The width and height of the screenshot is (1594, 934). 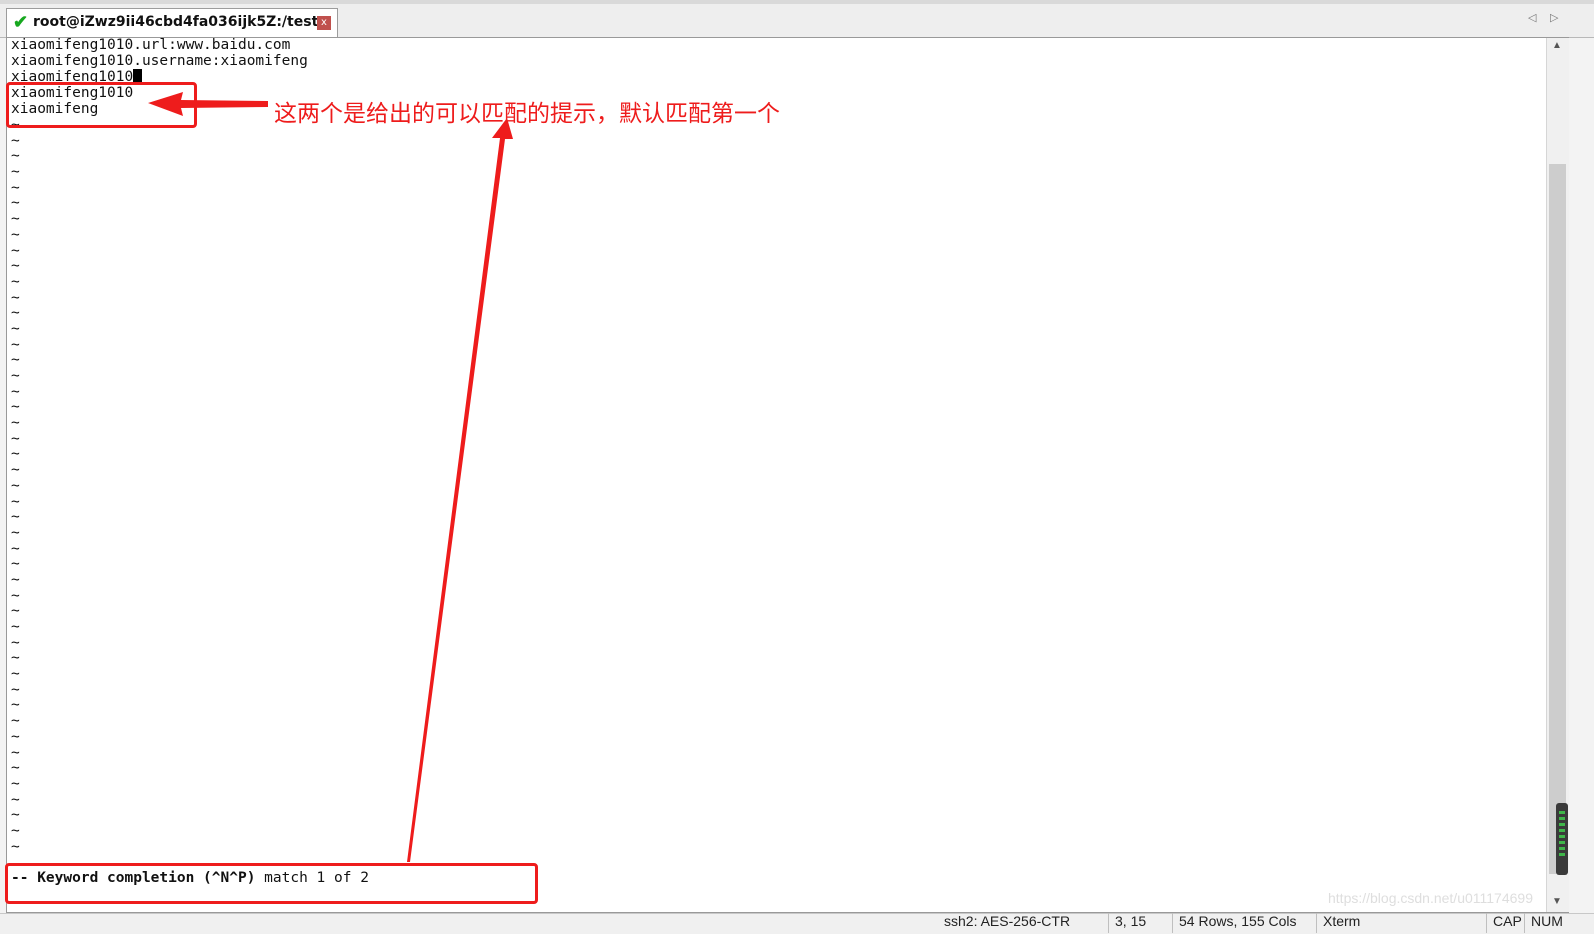 I want to click on arrow-left-icon, so click(x=208, y=104).